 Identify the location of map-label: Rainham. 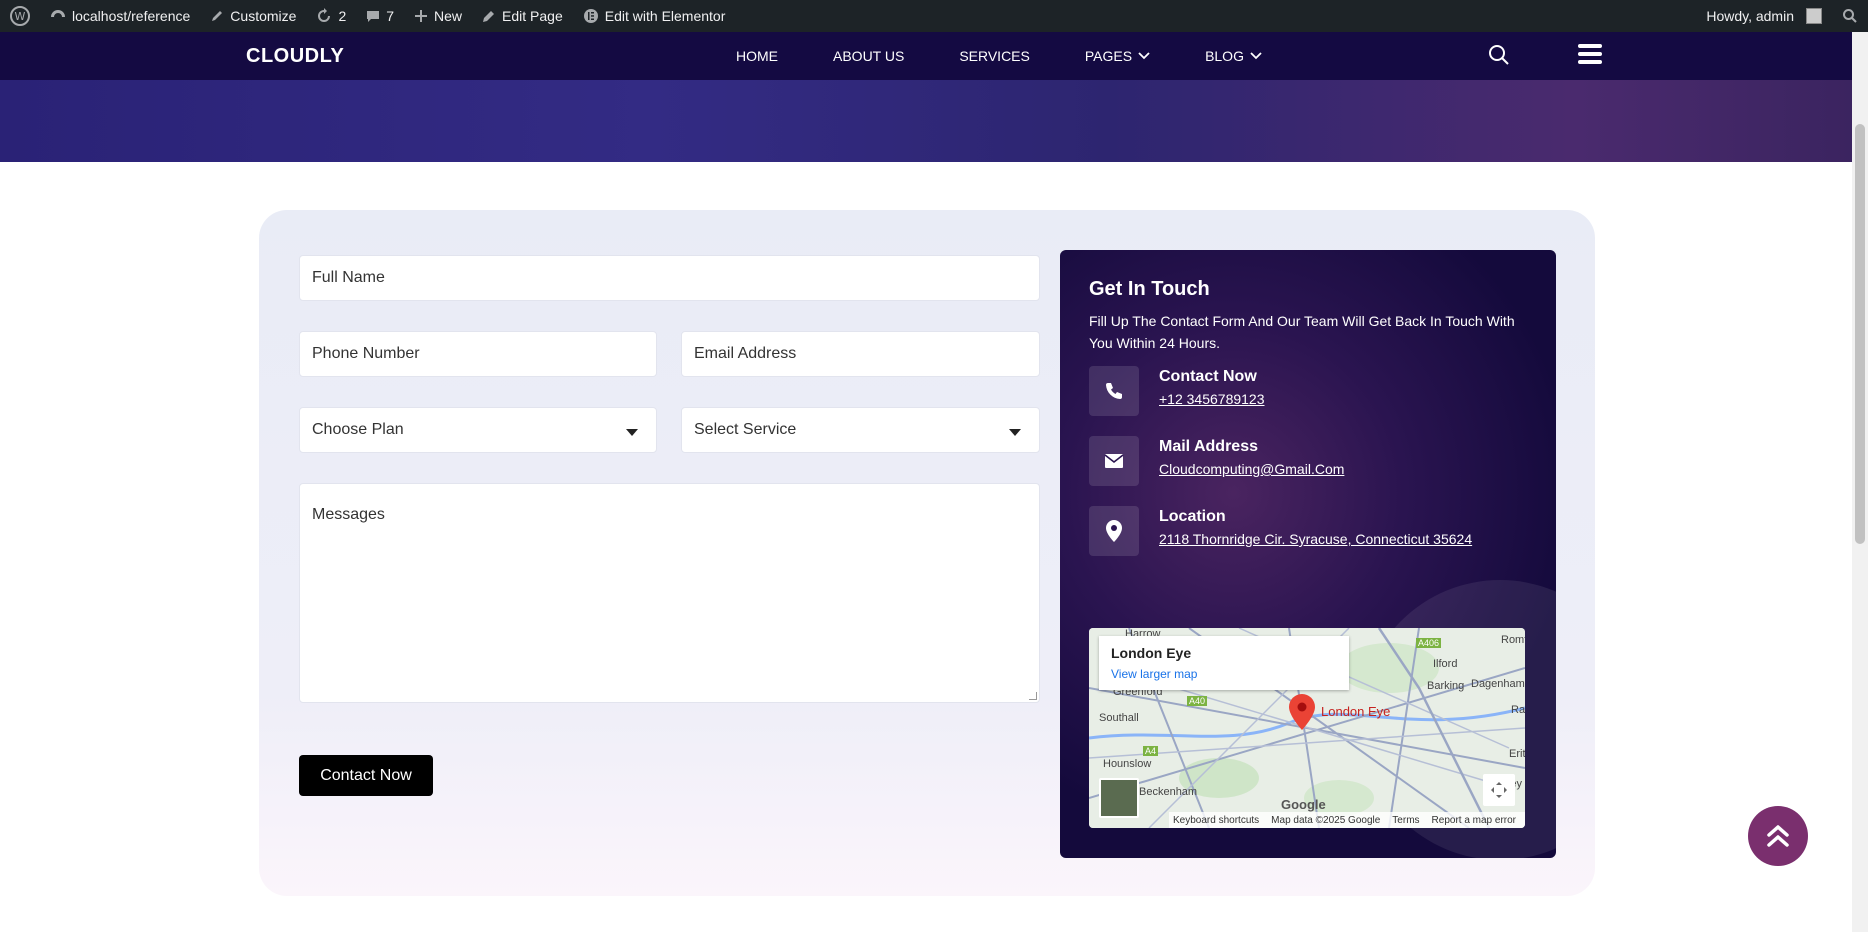
(1518, 710).